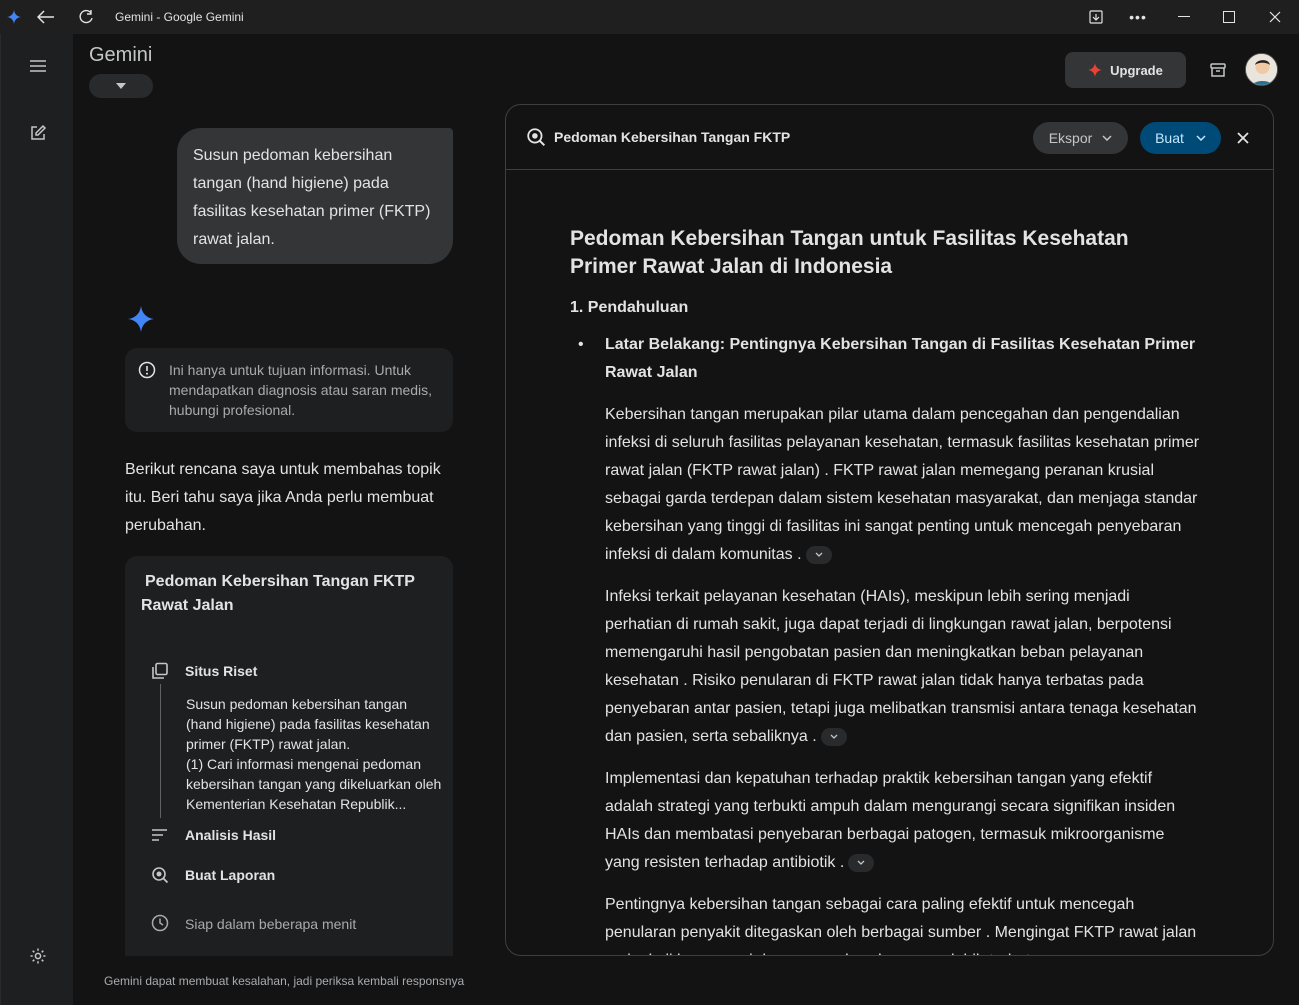 This screenshot has width=1299, height=1005. I want to click on app-install-icon, so click(1096, 17).